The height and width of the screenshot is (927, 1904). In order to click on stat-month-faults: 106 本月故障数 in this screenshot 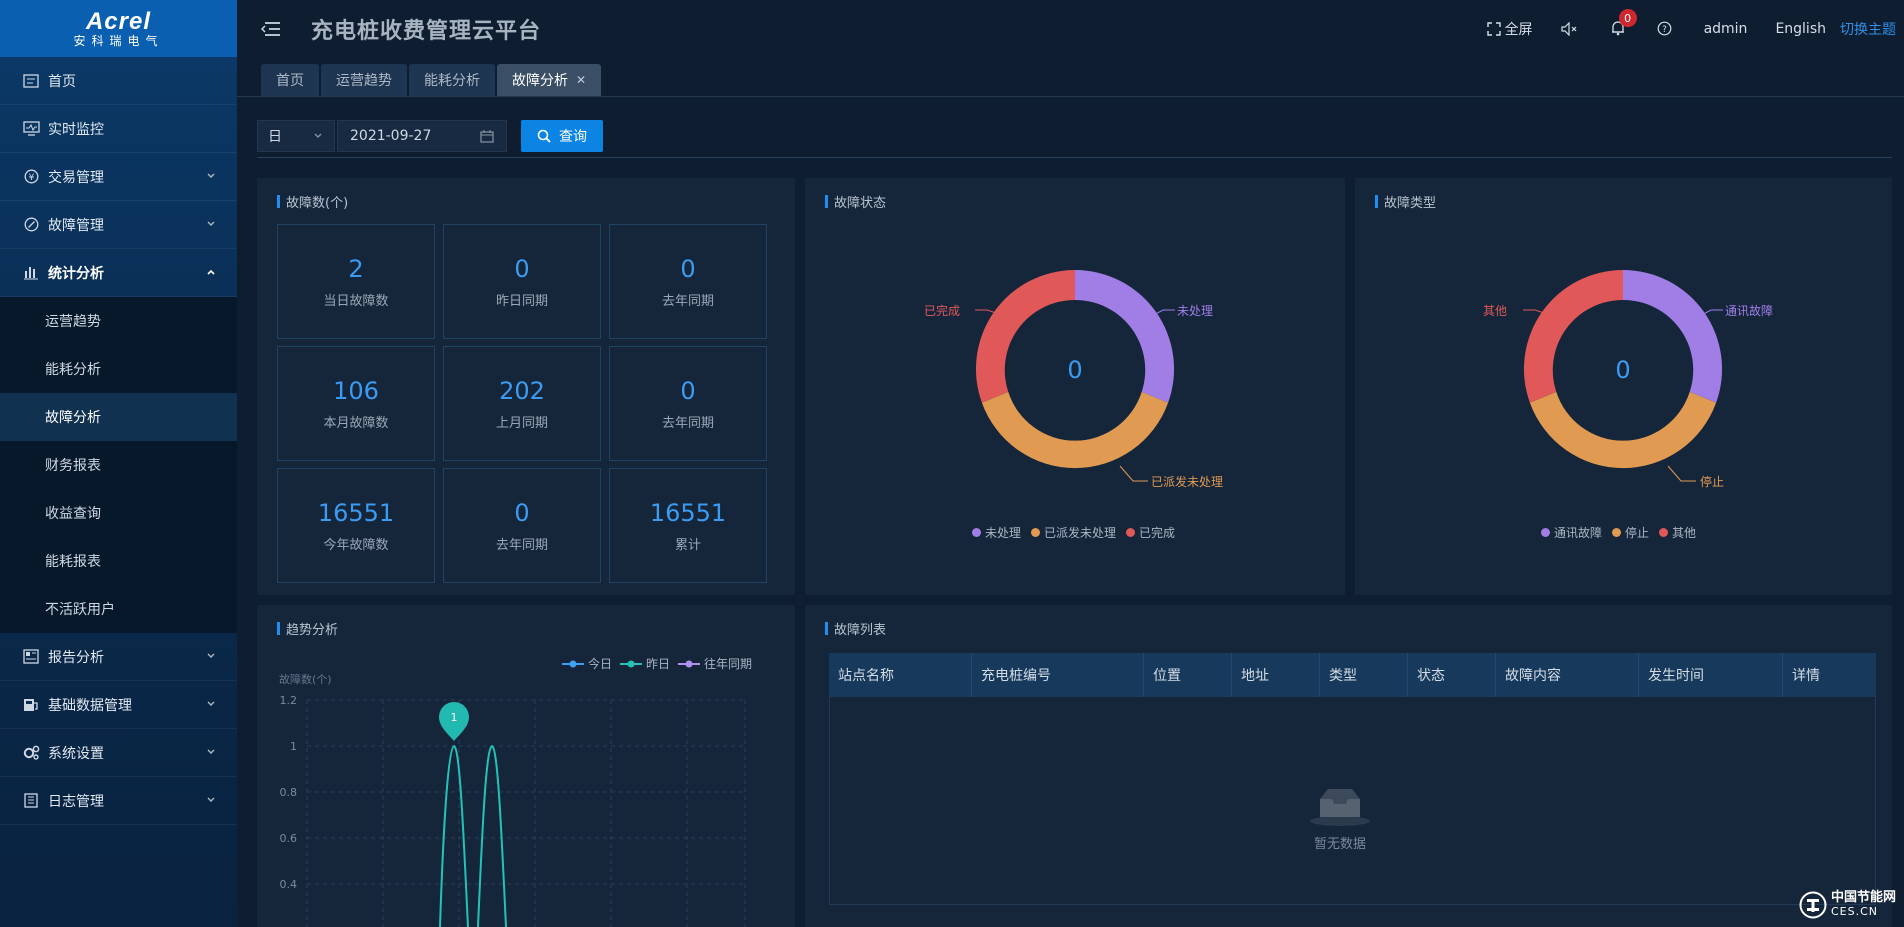, I will do `click(356, 403)`.